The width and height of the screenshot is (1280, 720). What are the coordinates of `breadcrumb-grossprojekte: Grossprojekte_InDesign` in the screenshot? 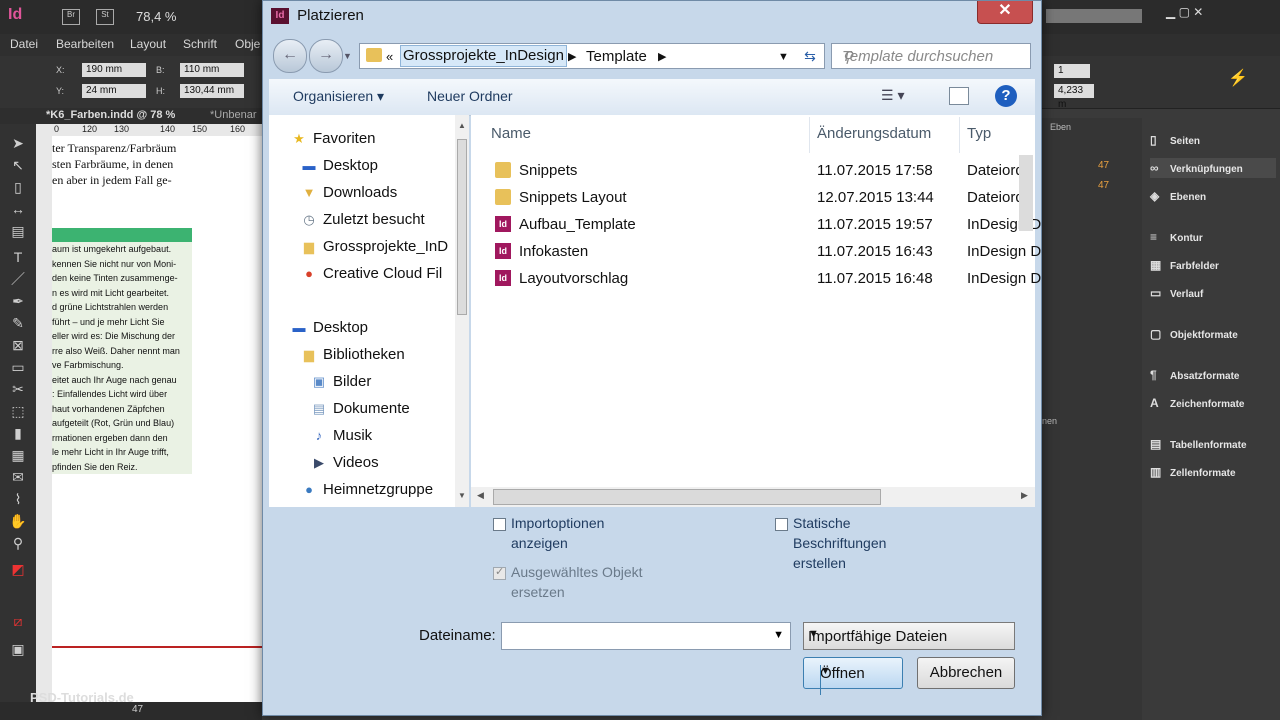 It's located at (483, 56).